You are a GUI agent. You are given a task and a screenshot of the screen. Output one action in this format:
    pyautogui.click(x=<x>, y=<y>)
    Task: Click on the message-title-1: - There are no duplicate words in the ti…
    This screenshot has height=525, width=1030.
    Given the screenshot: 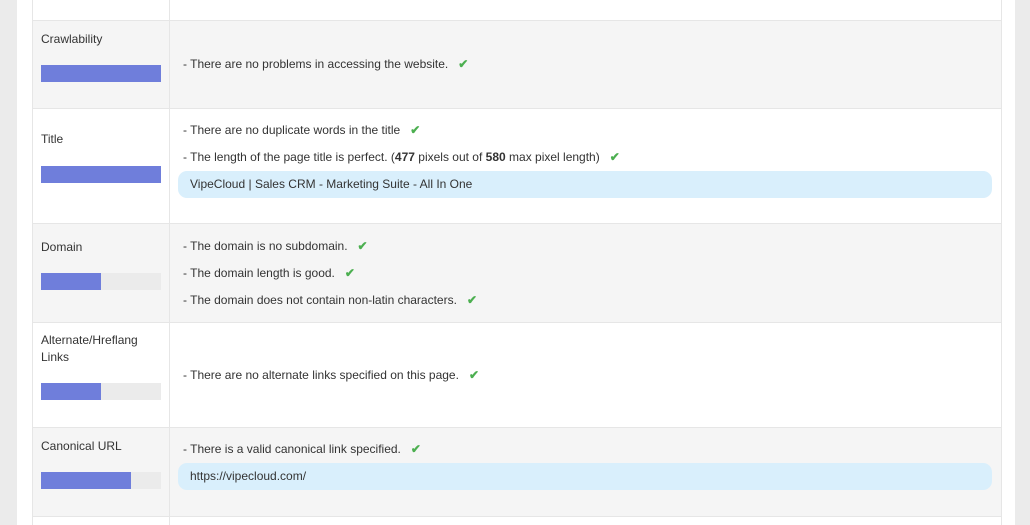 What is the action you would take?
    pyautogui.click(x=302, y=130)
    